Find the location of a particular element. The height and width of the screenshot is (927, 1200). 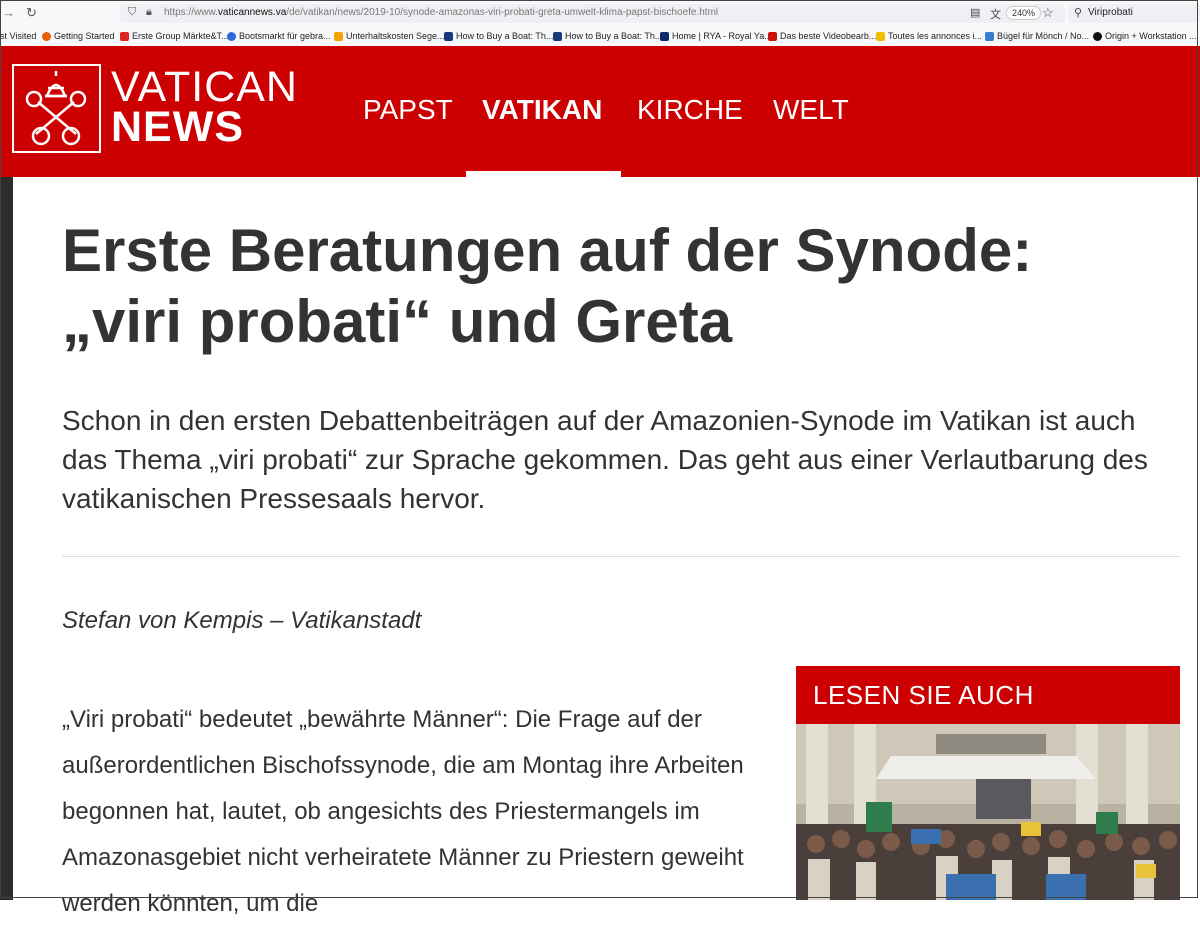

search-box: ⚲ Viriprobati is located at coordinates (1134, 13).